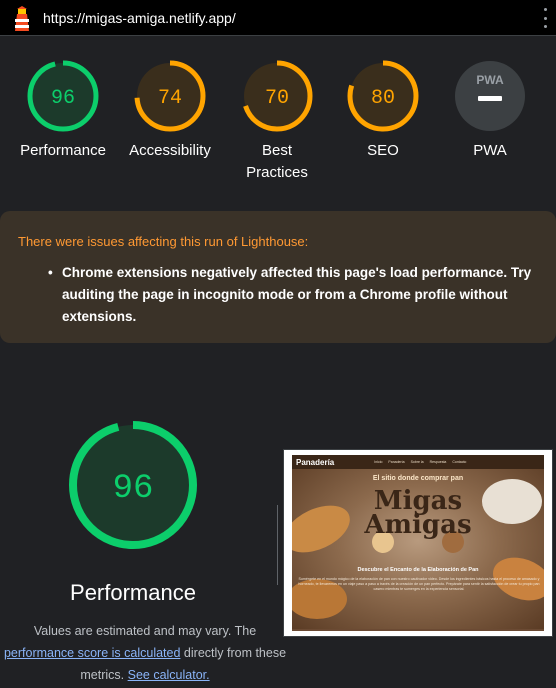 This screenshot has height=688, width=556. What do you see at coordinates (170, 150) in the screenshot?
I see `gauge-label: Accessibility` at bounding box center [170, 150].